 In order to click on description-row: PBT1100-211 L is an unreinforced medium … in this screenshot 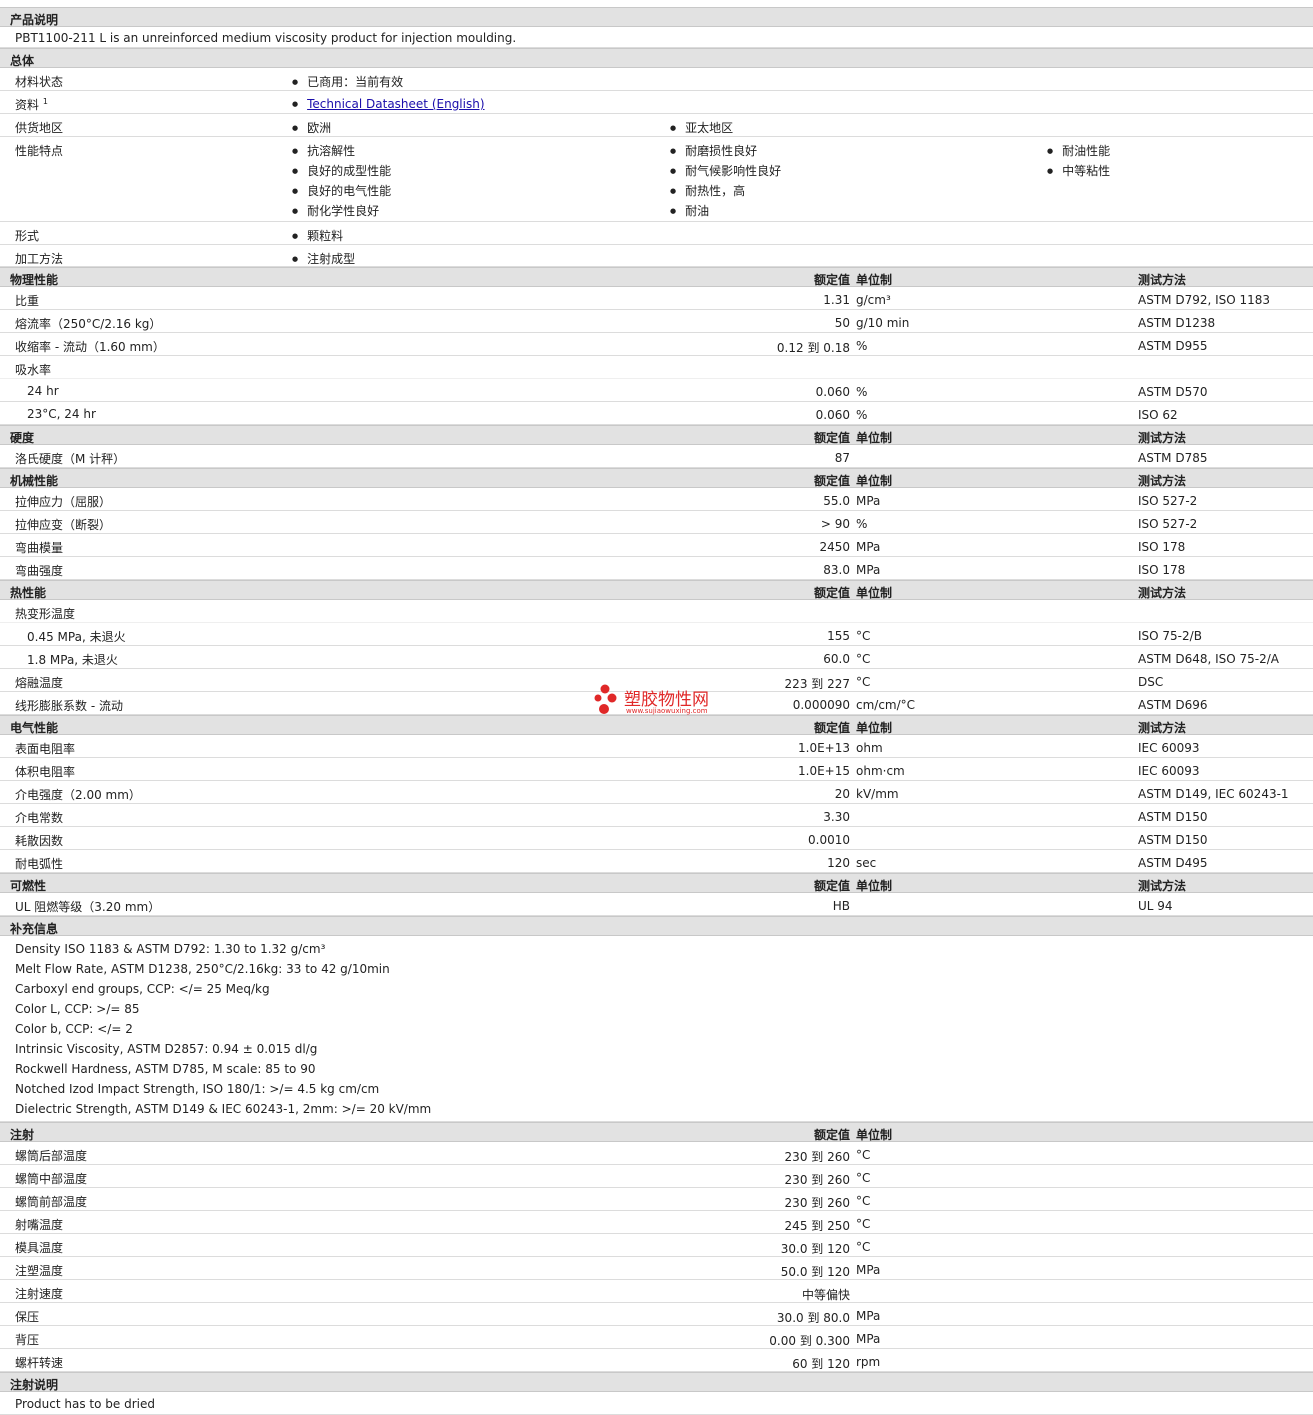, I will do `click(656, 37)`.